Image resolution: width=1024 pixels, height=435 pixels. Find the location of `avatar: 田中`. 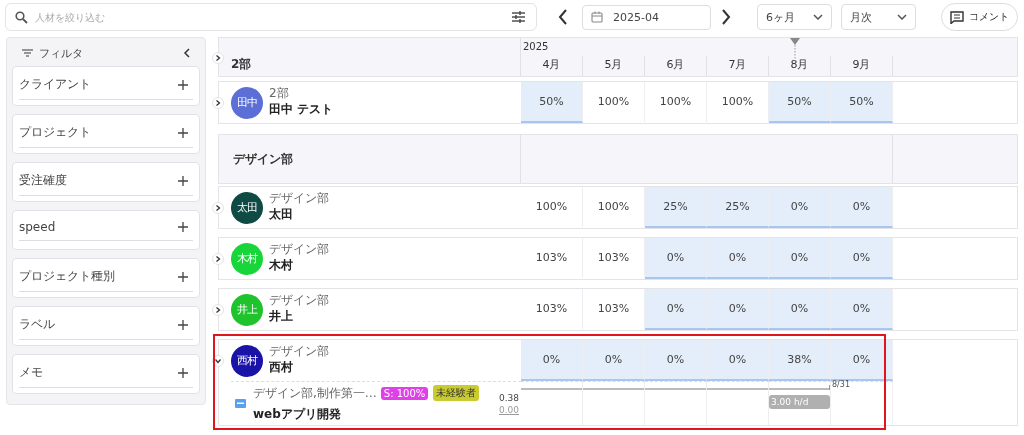

avatar: 田中 is located at coordinates (247, 102).